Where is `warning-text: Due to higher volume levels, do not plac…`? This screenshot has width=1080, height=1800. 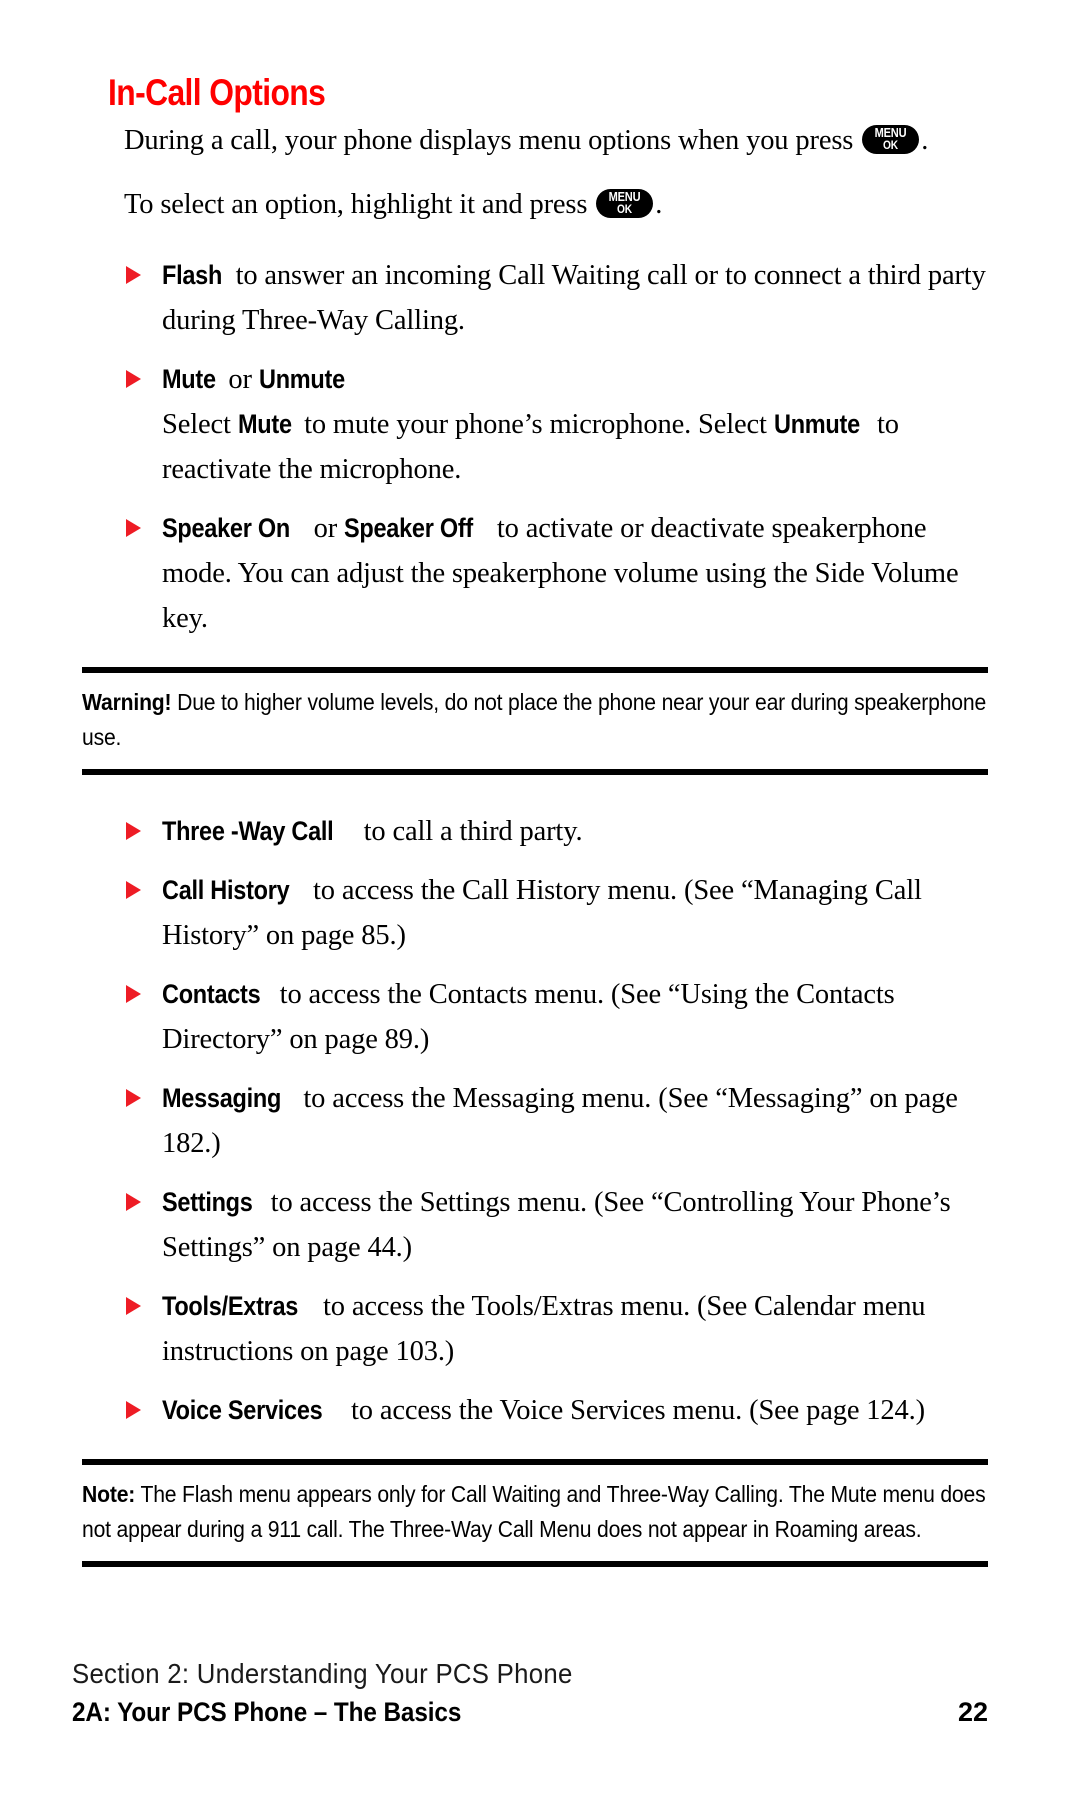
warning-text: Due to higher volume levels, do not plac… is located at coordinates (534, 719).